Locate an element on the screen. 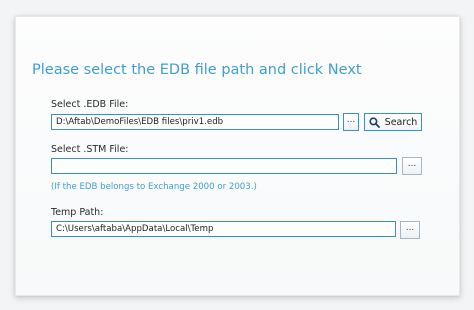  edb-file-path-input is located at coordinates (195, 122).